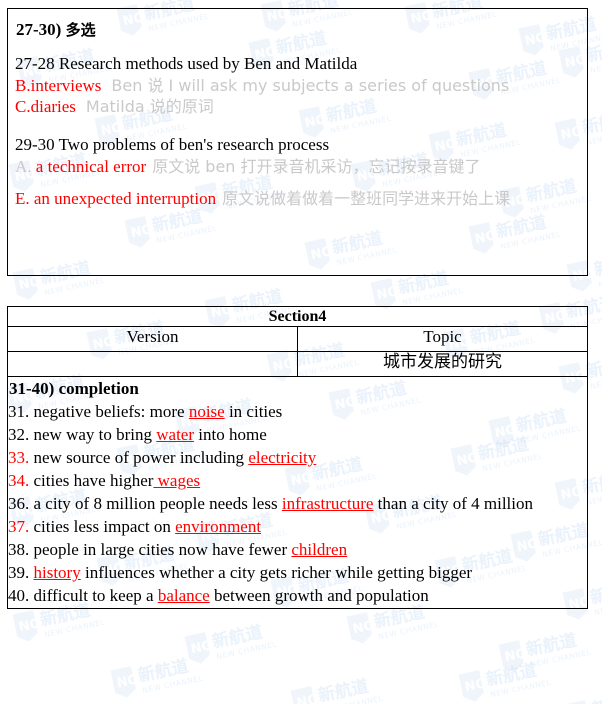  What do you see at coordinates (183, 595) in the screenshot?
I see `gap-answer: balance` at bounding box center [183, 595].